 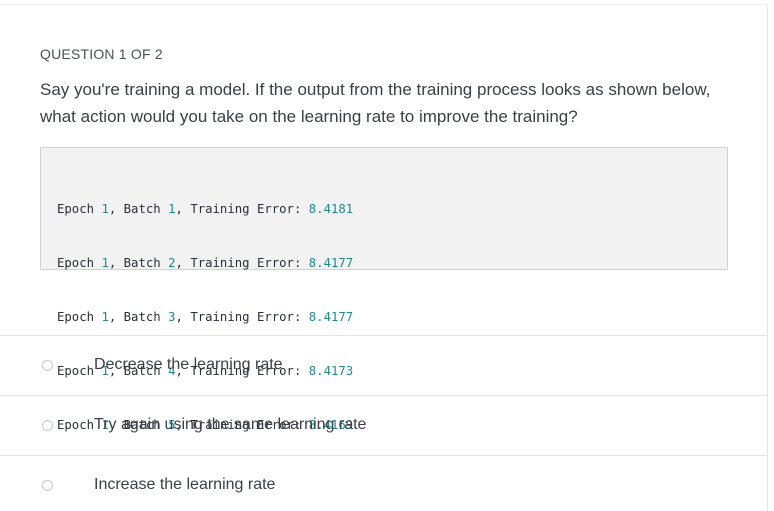 I want to click on option-decrease-learning-rate: Decrease the learning rate, so click(x=384, y=365).